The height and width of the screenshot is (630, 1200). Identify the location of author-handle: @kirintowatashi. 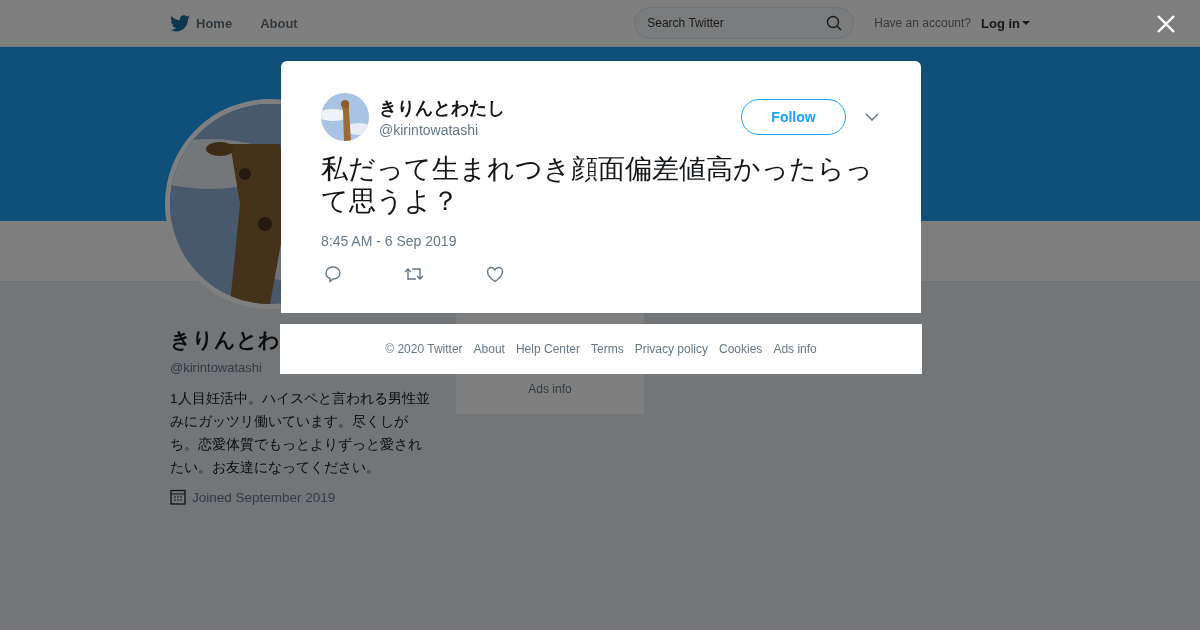
(429, 130).